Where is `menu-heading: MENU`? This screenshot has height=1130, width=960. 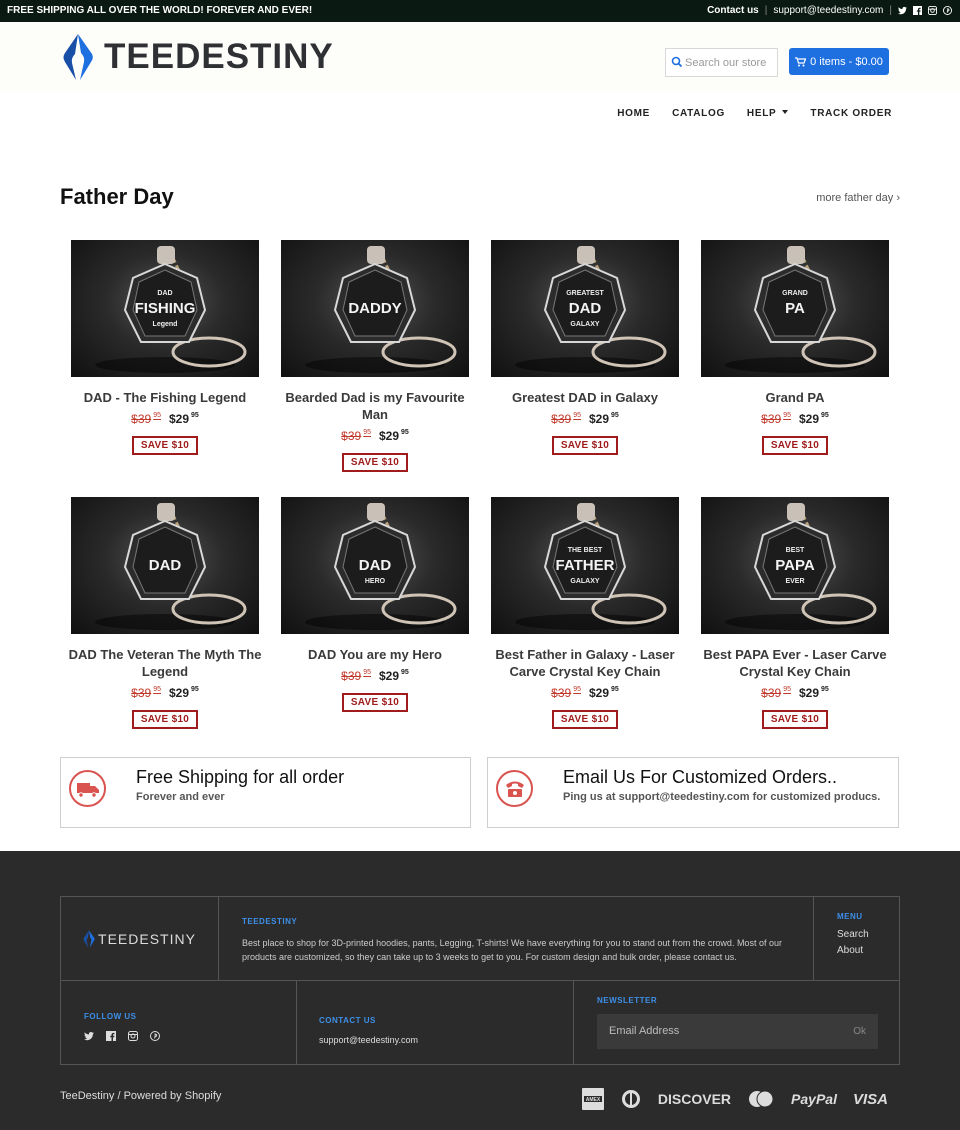
menu-heading: MENU is located at coordinates (850, 916).